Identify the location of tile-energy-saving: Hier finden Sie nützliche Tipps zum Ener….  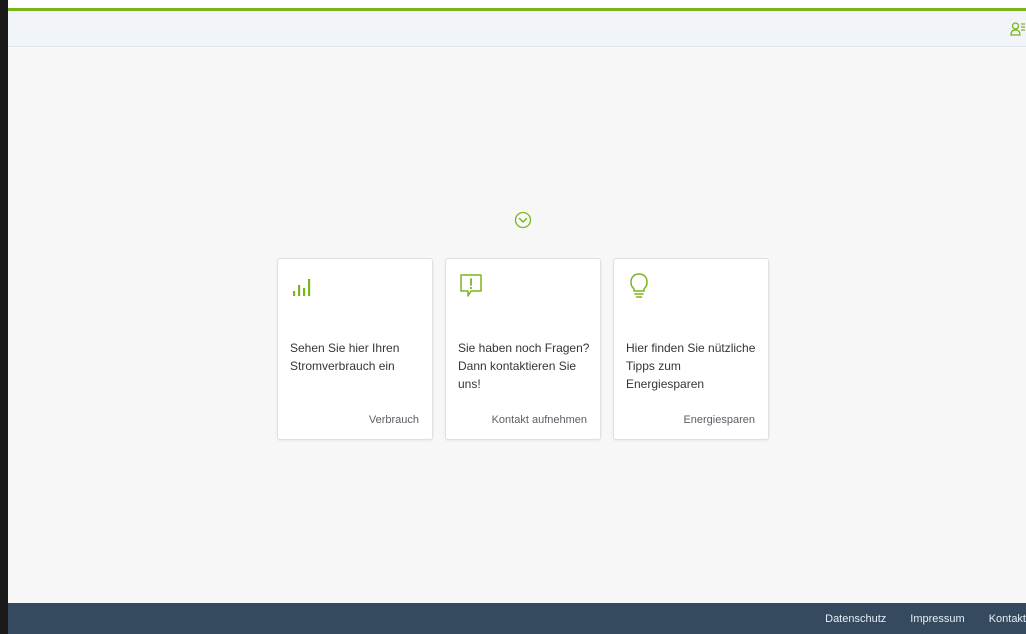
(691, 349).